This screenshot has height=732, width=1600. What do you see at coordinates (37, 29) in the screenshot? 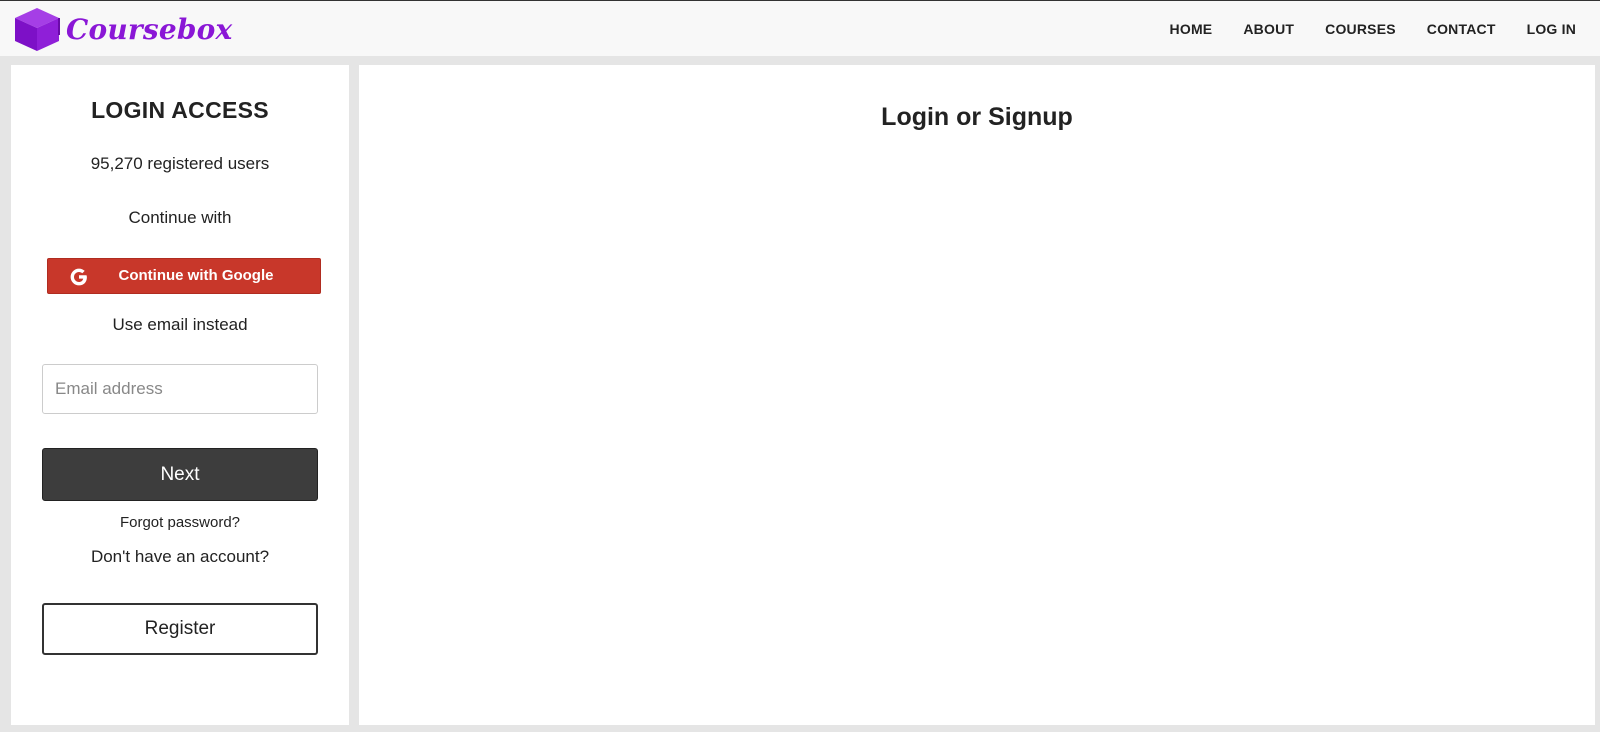
I see `graduation-box-icon` at bounding box center [37, 29].